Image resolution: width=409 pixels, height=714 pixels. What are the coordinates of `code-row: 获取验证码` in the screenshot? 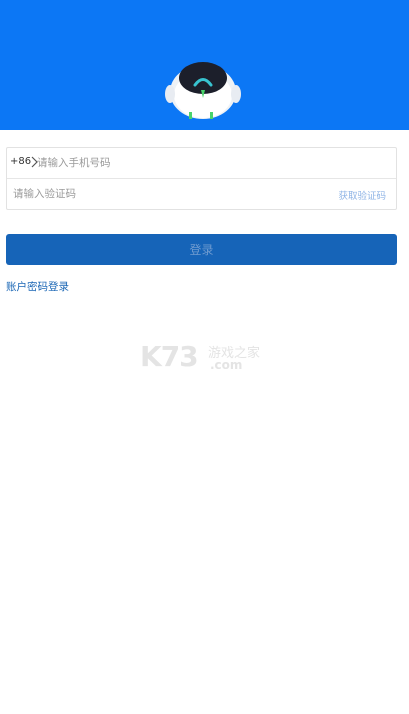 It's located at (201, 194).